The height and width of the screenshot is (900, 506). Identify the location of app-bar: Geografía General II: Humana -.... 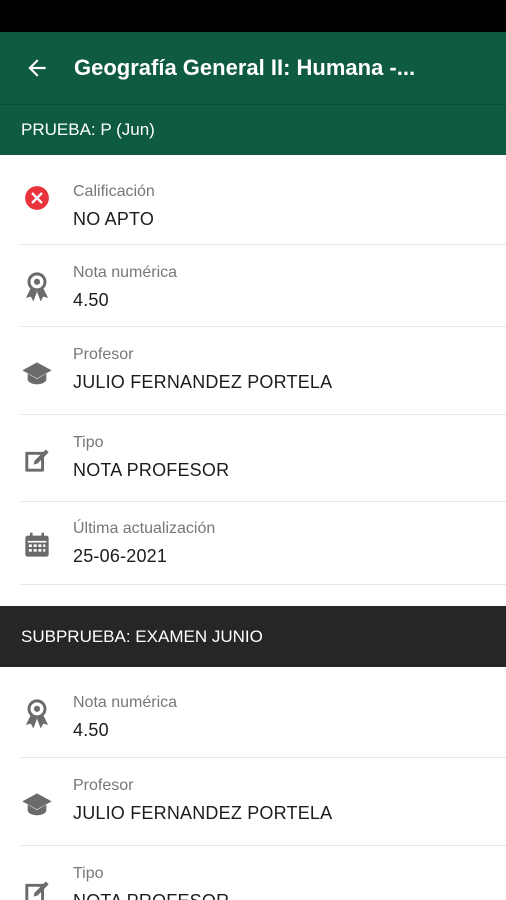
(253, 68).